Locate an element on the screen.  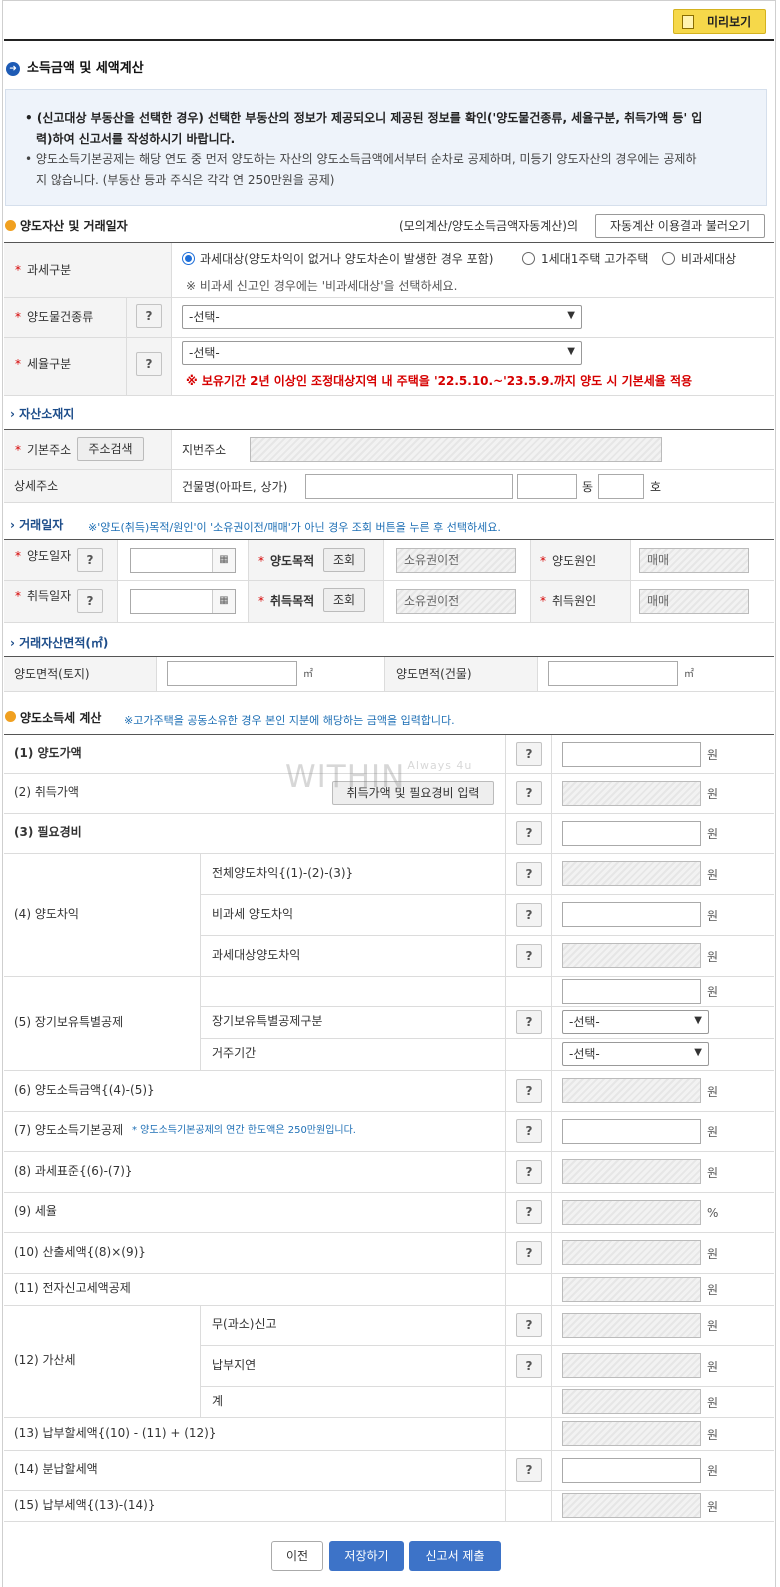
calc-label-1: (1) 양도가액 is located at coordinates (48, 753).